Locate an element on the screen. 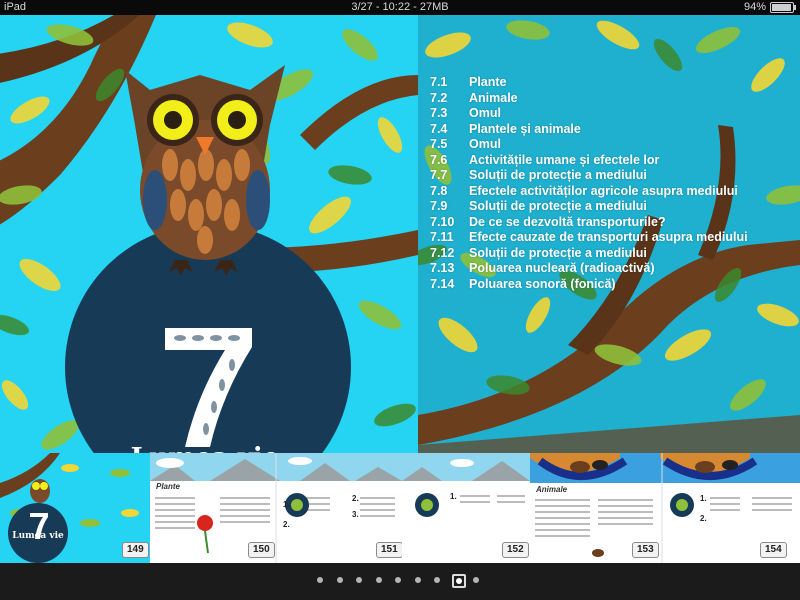 The height and width of the screenshot is (600, 800). toc-item-title: Animale is located at coordinates (493, 97).